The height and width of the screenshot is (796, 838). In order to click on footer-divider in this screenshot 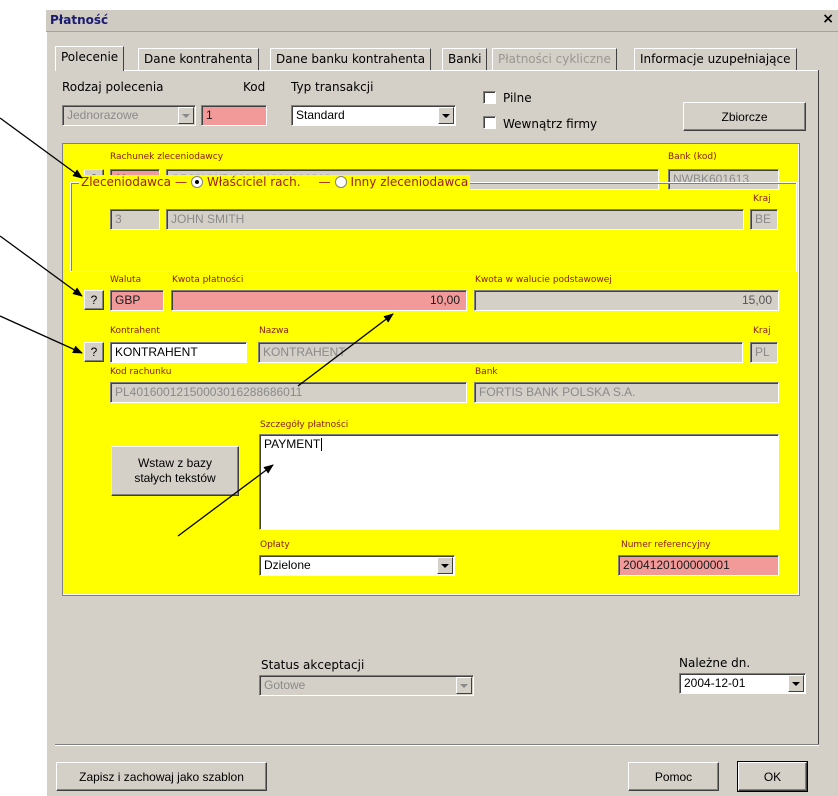, I will do `click(437, 745)`.